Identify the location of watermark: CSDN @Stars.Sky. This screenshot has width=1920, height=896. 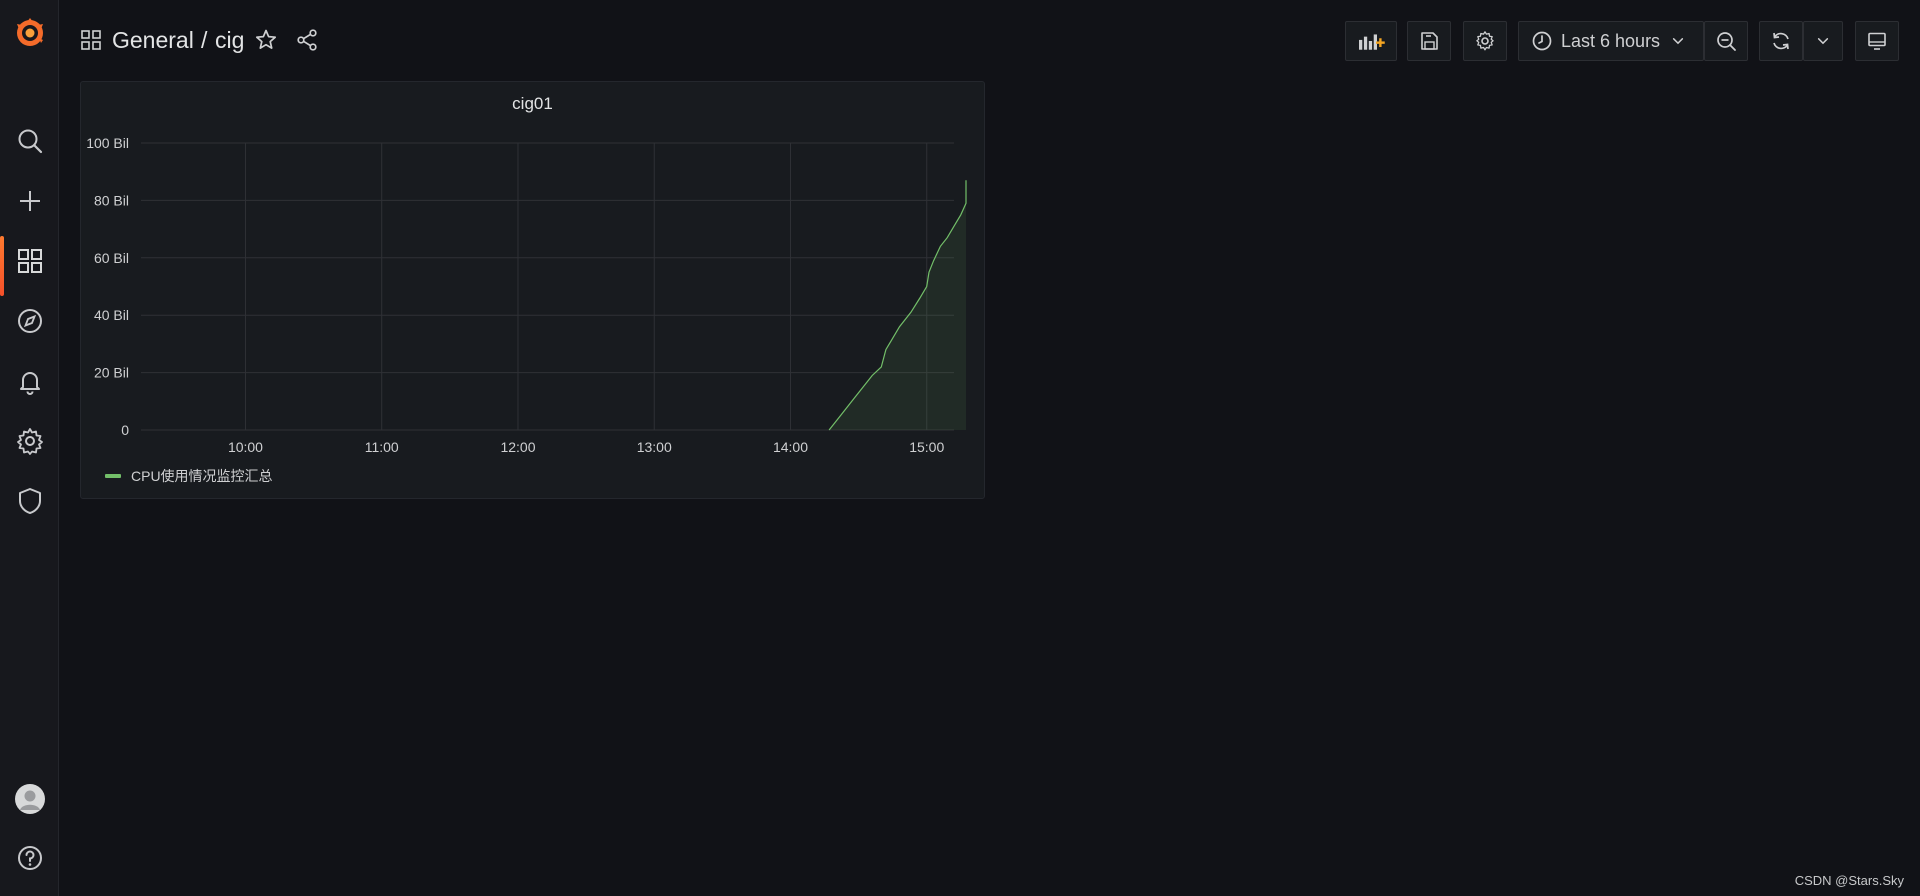
(1849, 880).